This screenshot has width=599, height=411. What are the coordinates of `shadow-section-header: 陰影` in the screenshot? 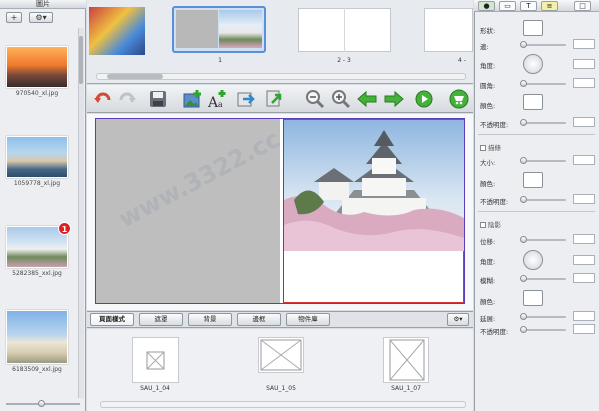 It's located at (490, 224).